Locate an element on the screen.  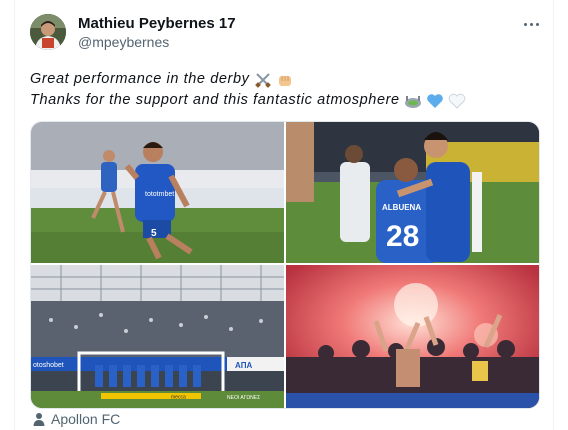
photo1-jersey: 5 is located at coordinates (154, 233).